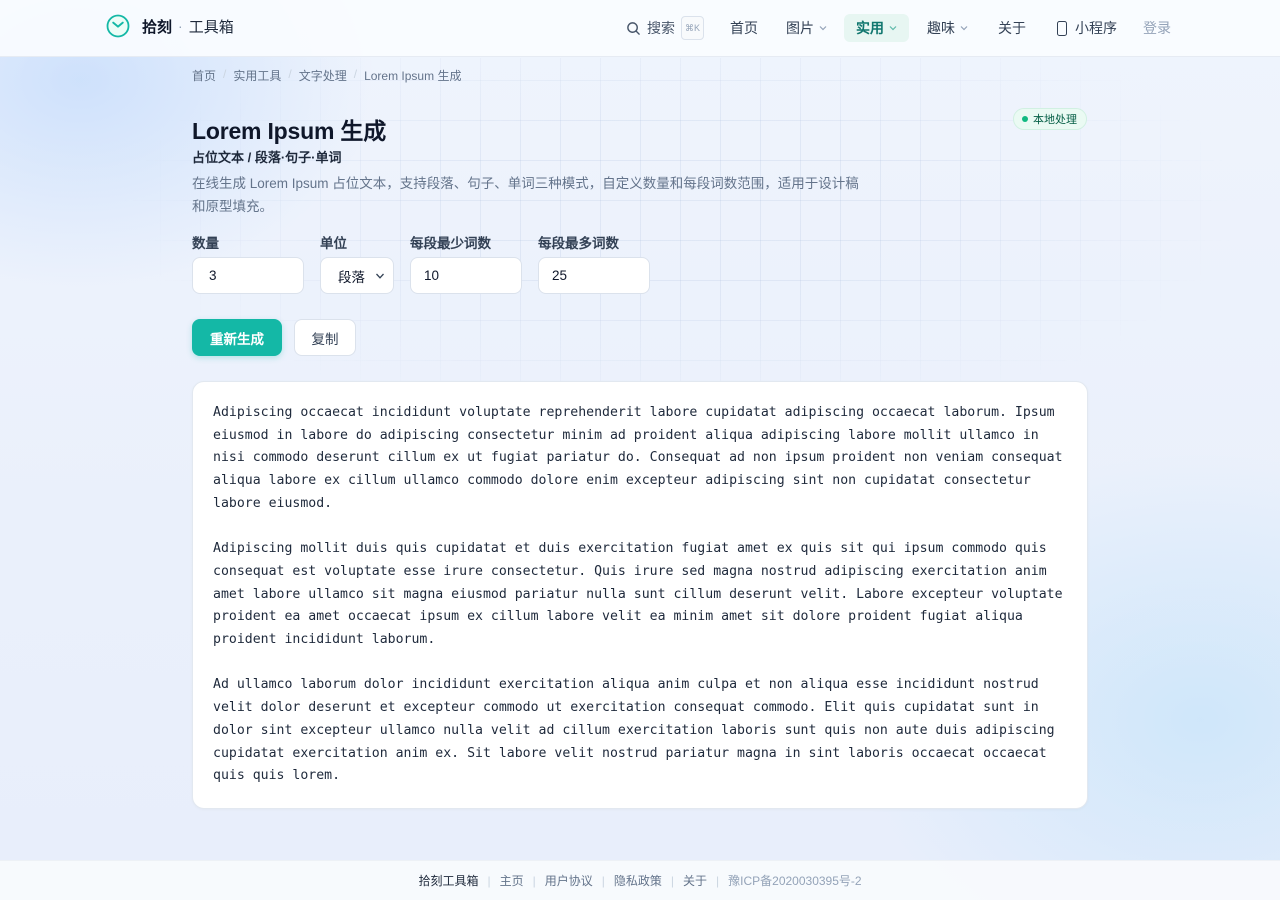 The image size is (1280, 900). Describe the element at coordinates (267, 157) in the screenshot. I see `page-subtitle: 占位文本 / 段落·句子·单词` at that location.